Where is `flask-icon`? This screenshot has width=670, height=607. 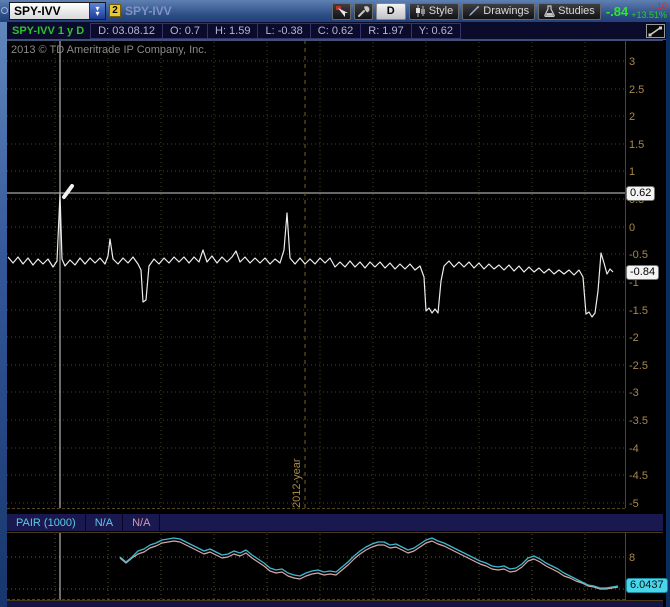 flask-icon is located at coordinates (549, 11).